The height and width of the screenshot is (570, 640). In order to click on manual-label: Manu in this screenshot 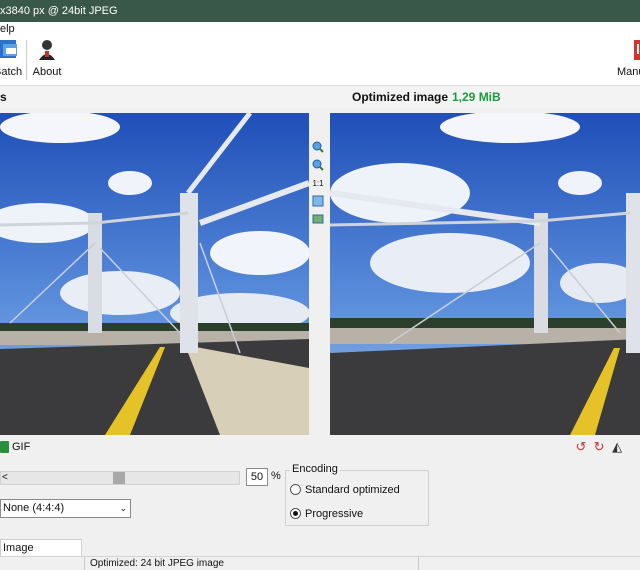, I will do `click(628, 72)`.